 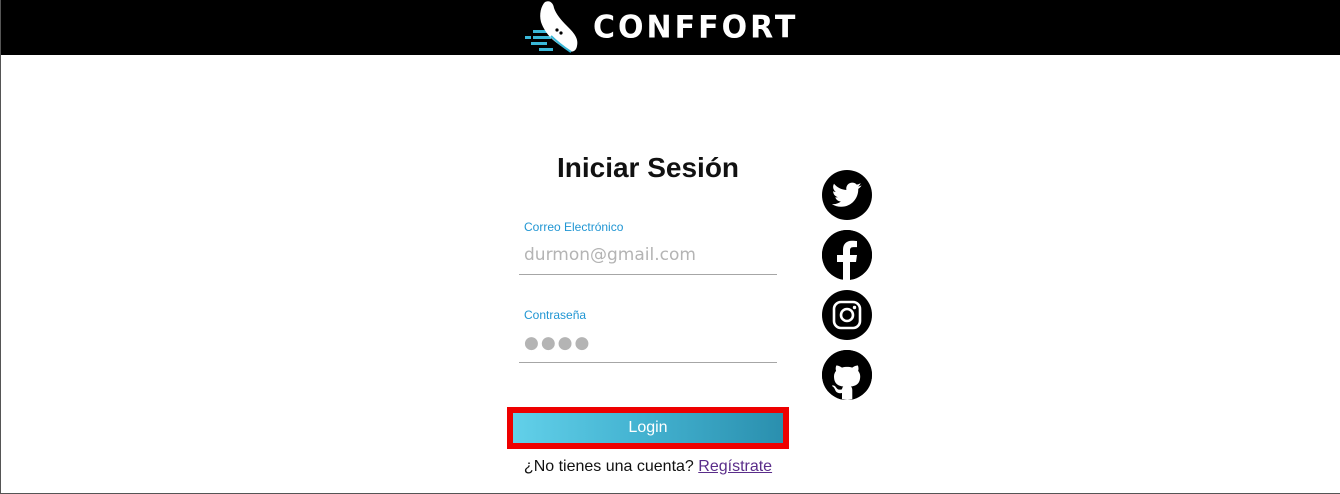 I want to click on password-field, so click(x=648, y=343).